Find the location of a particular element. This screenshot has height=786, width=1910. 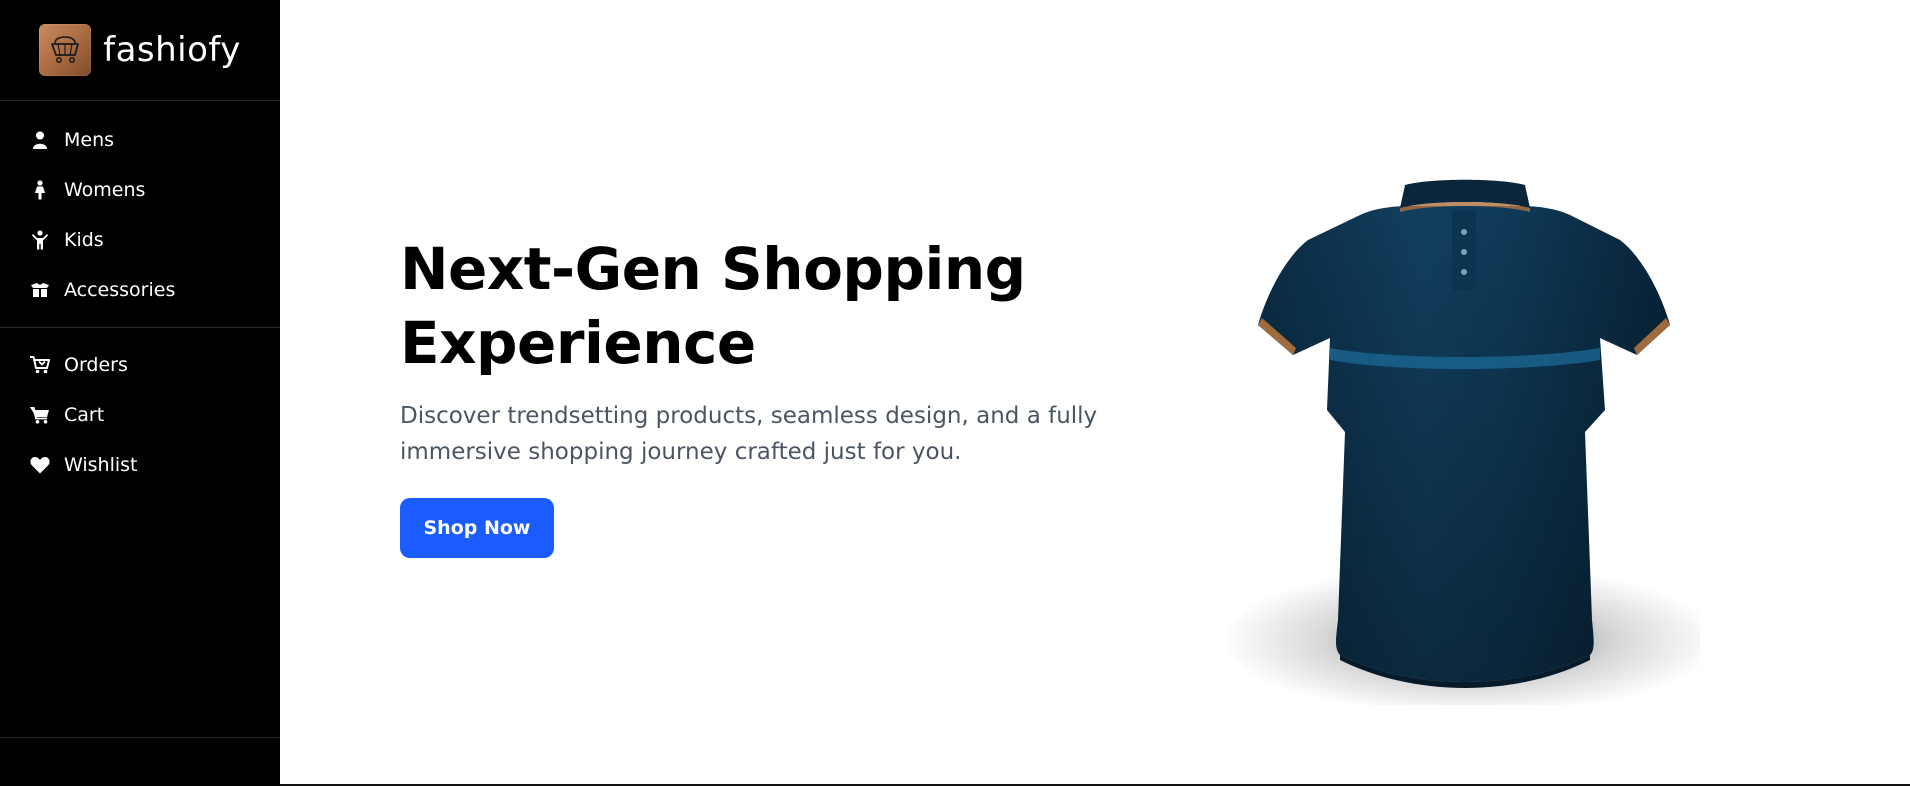

sidebar-item-accessories: Accessories is located at coordinates (140, 290).